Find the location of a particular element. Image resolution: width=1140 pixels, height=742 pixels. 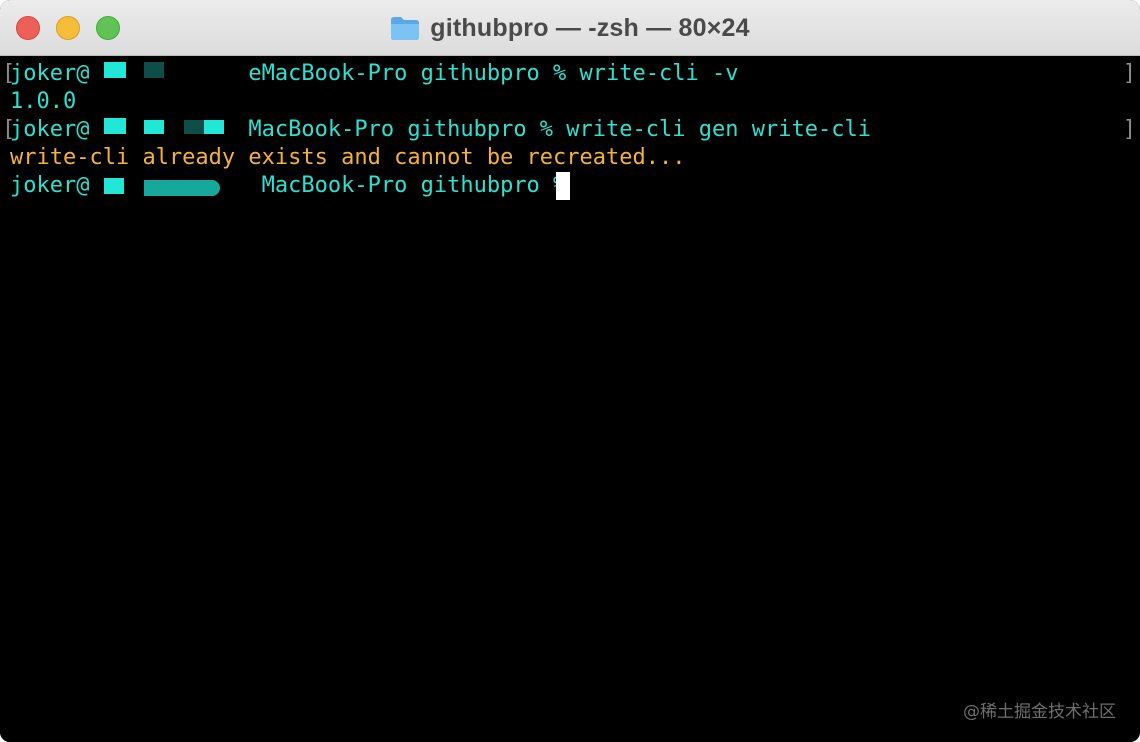

window-title-group: githubpro — -zsh — 80×24 is located at coordinates (570, 28).